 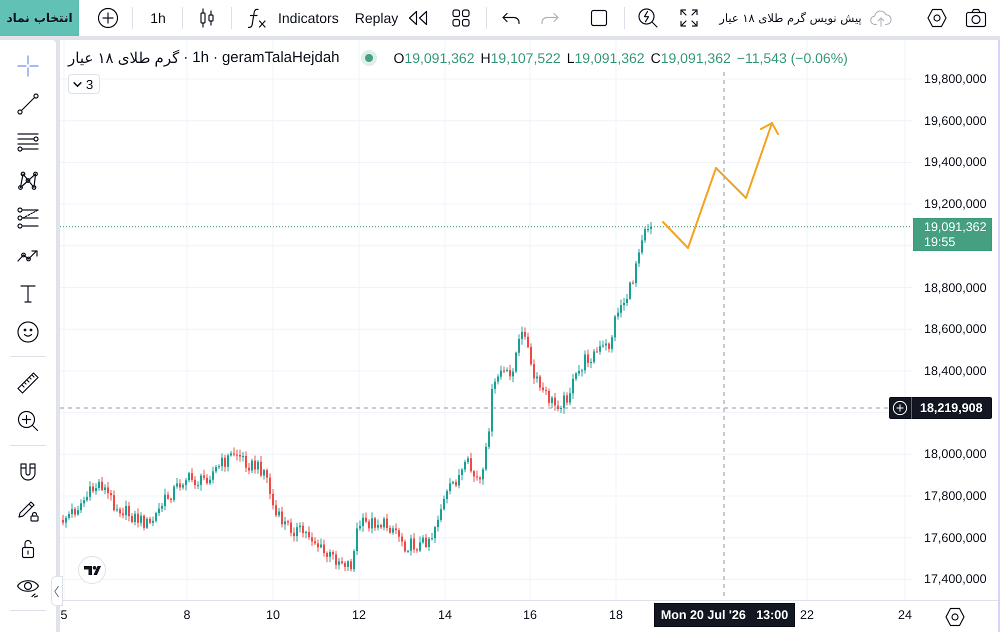 What do you see at coordinates (187, 615) in the screenshot?
I see `time-axis-label: 8` at bounding box center [187, 615].